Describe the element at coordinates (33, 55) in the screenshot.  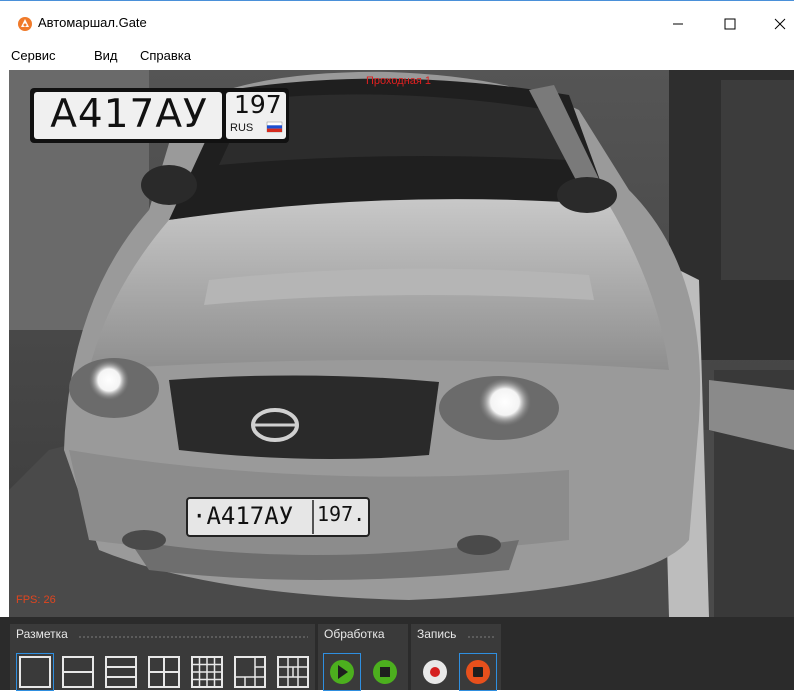
I see `menu-item-service: Сервис` at that location.